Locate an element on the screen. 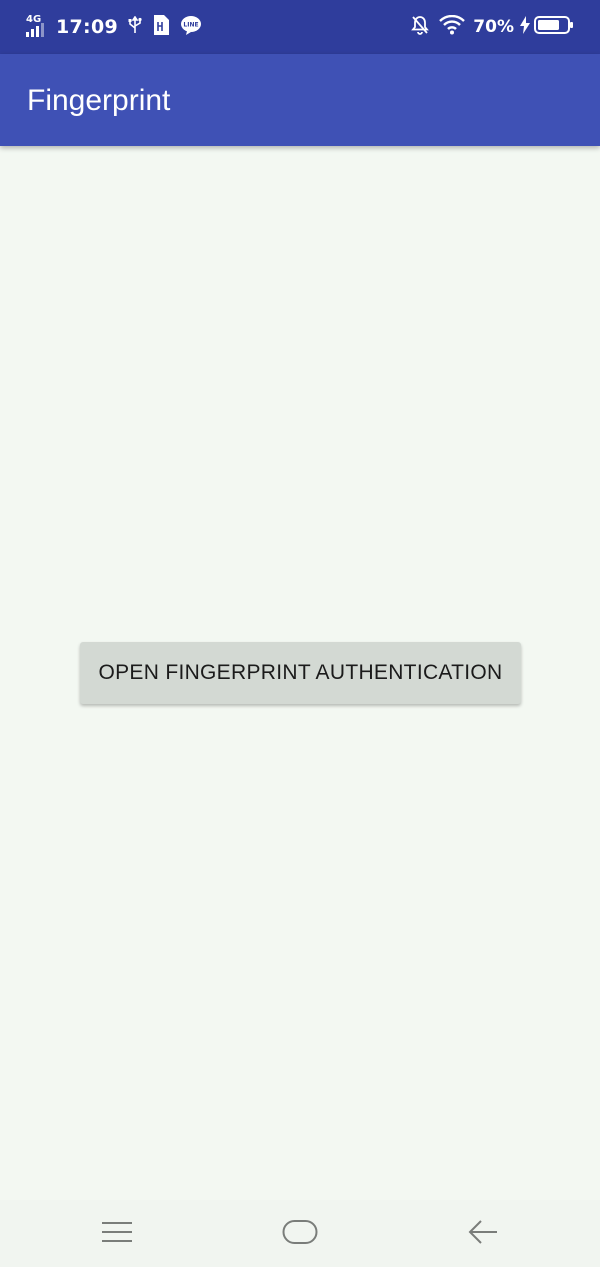 The image size is (600, 1267). svg-text: LINE is located at coordinates (190, 25).